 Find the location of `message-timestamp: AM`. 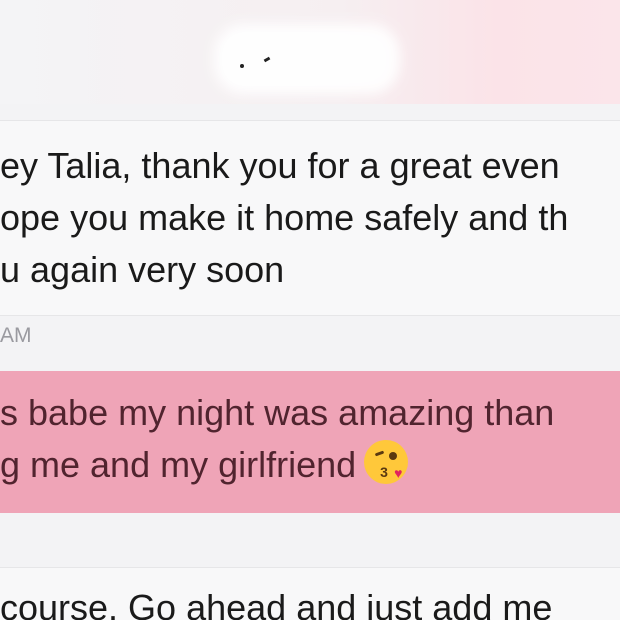

message-timestamp: AM is located at coordinates (16, 335).